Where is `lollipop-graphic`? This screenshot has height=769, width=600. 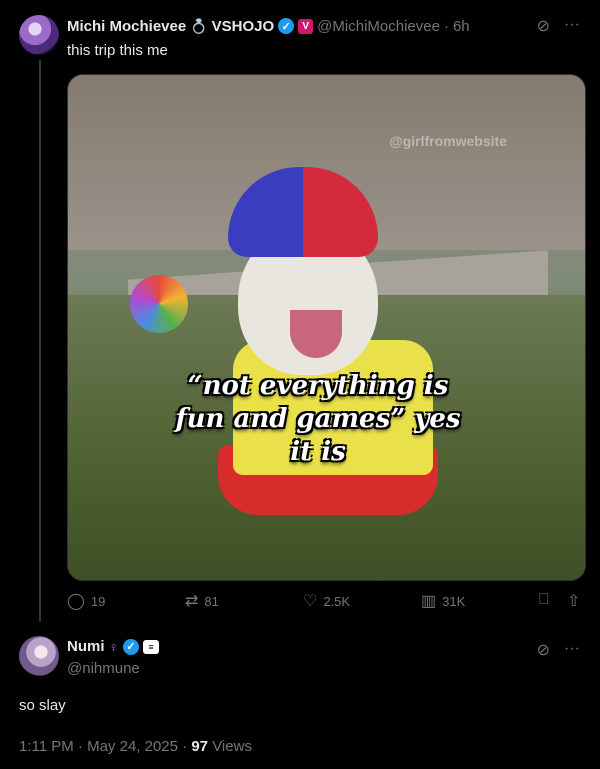 lollipop-graphic is located at coordinates (159, 304).